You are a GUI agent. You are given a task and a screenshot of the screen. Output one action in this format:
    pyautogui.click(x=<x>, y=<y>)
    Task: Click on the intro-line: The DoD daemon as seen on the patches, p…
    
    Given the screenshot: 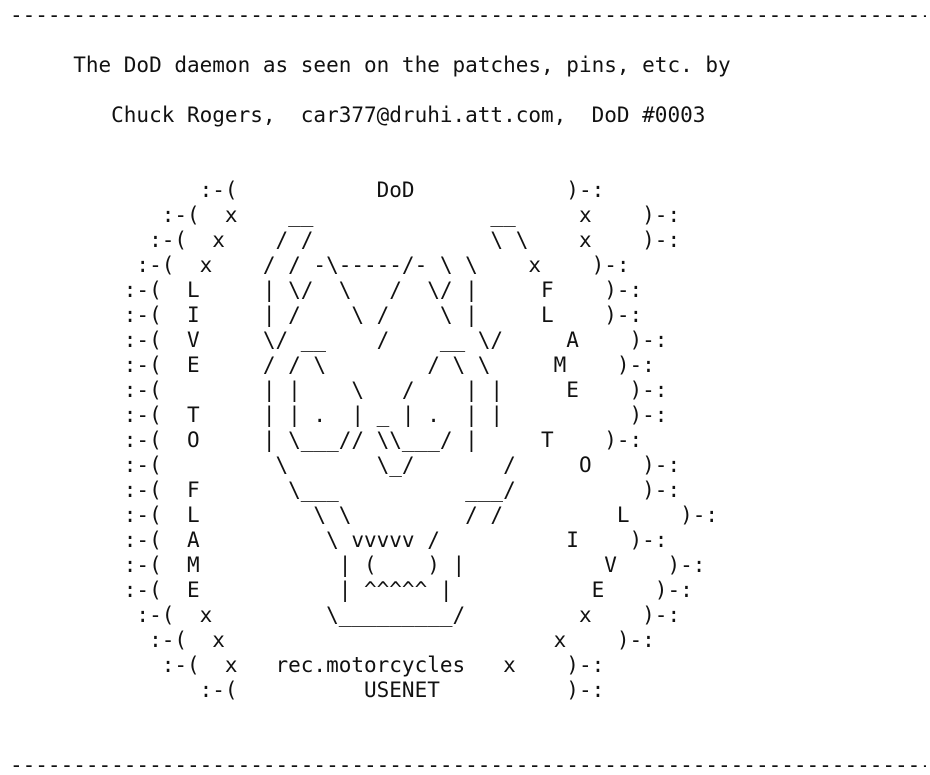 What is the action you would take?
    pyautogui.click(x=370, y=65)
    